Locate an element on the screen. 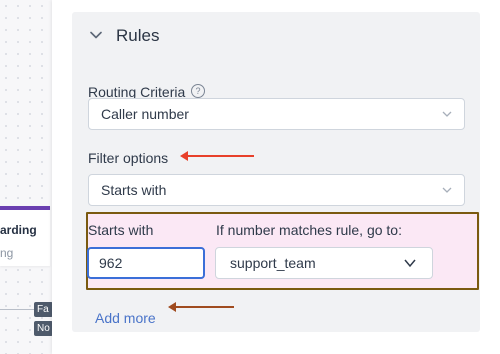 The image size is (500, 354). branch-tag: Fa is located at coordinates (43, 309).